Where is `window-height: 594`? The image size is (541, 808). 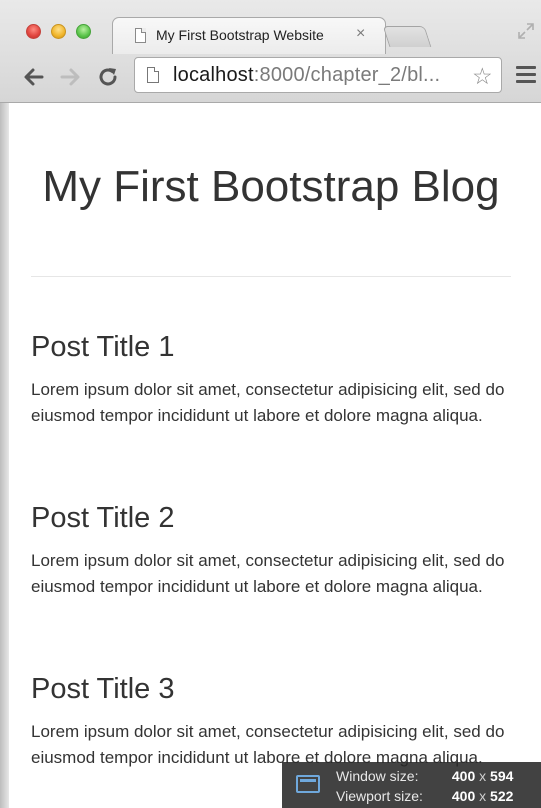
window-height: 594 is located at coordinates (502, 776).